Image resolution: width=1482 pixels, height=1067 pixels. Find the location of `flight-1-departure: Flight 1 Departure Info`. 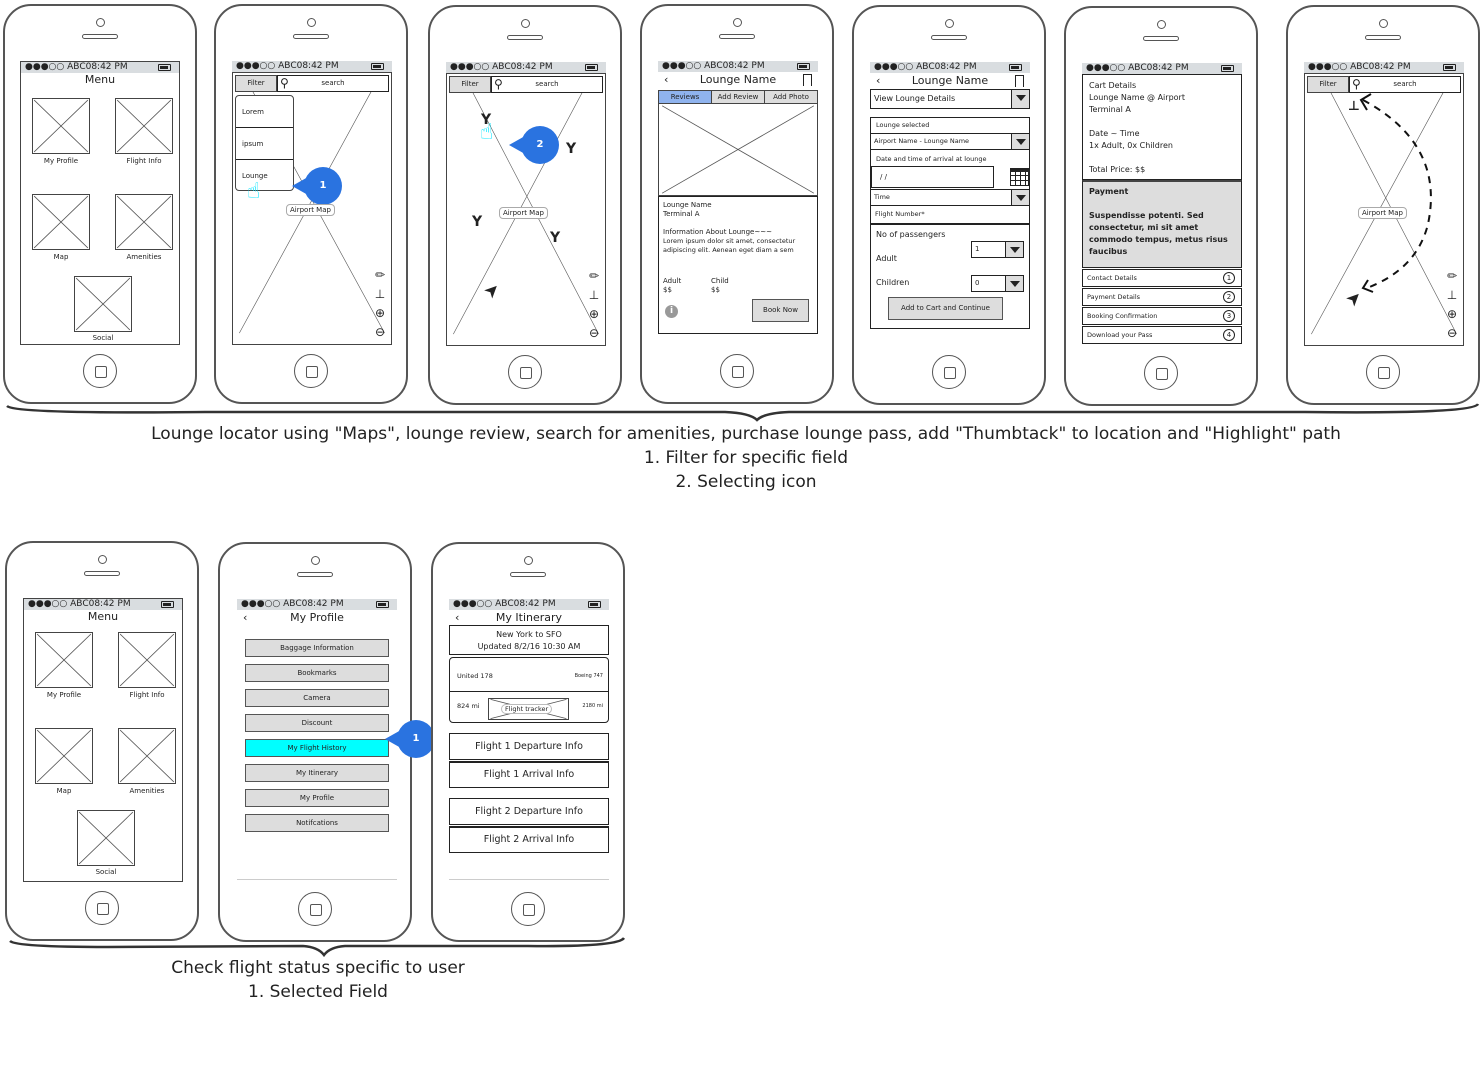

flight-1-departure: Flight 1 Departure Info is located at coordinates (529, 746).